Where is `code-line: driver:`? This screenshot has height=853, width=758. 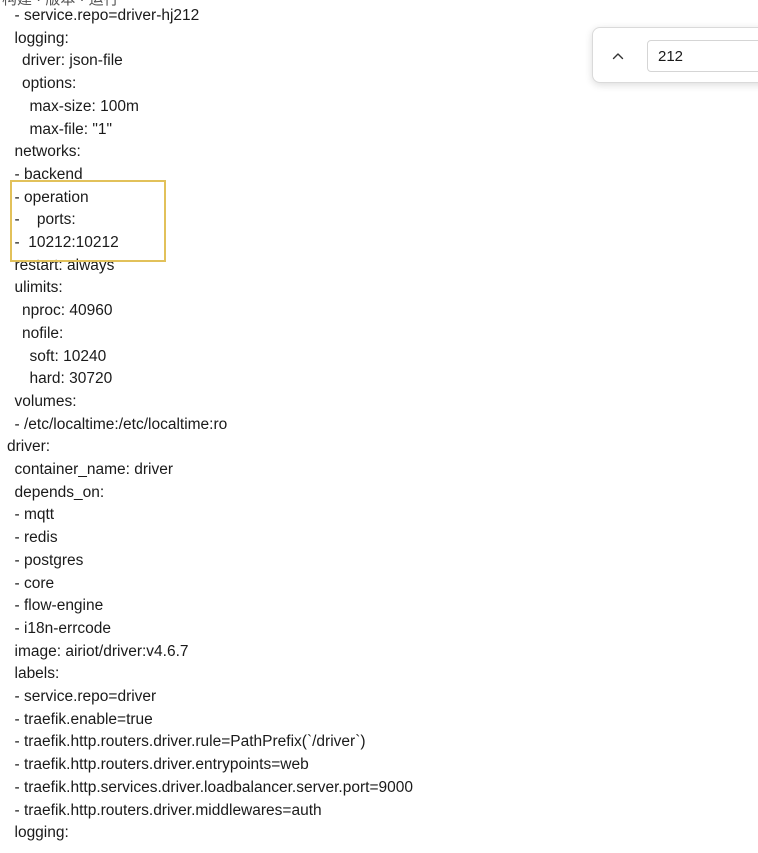
code-line: driver: is located at coordinates (29, 447).